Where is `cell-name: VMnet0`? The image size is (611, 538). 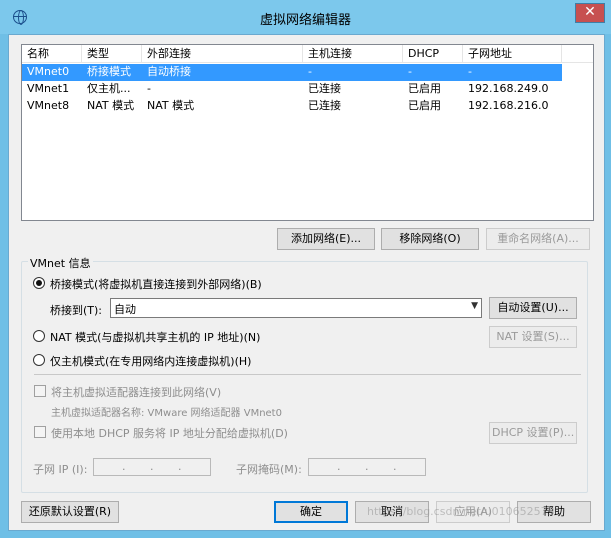
cell-name: VMnet0 is located at coordinates (48, 71).